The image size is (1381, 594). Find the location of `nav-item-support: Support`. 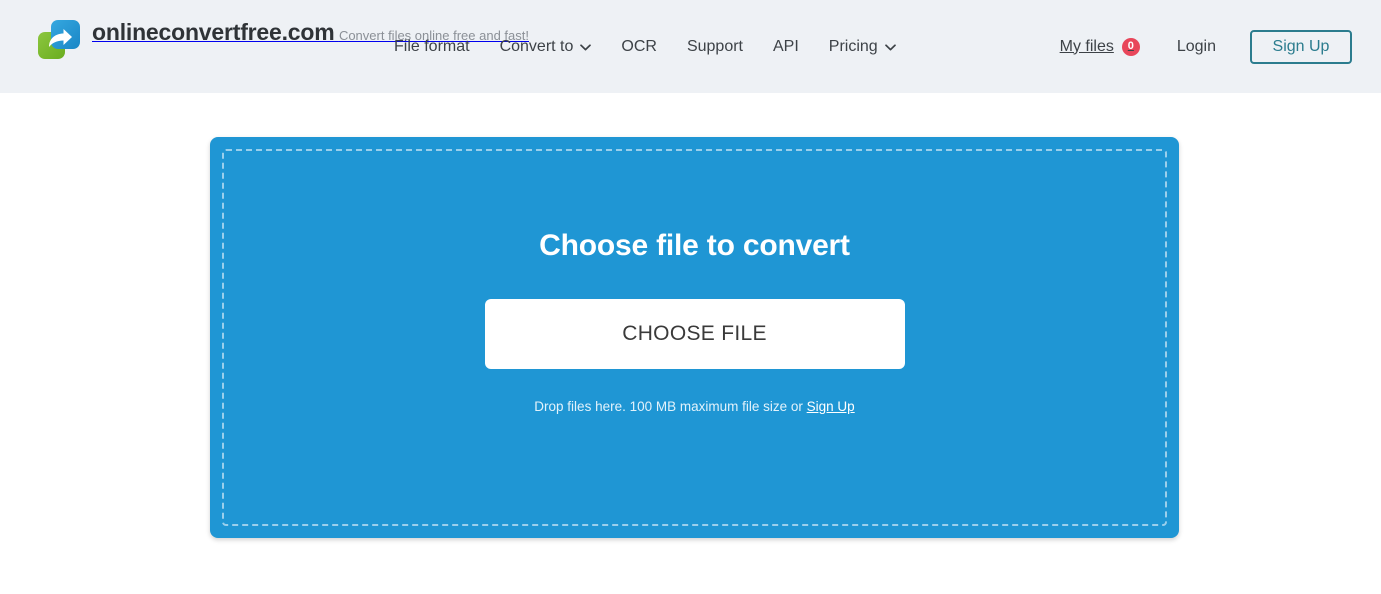

nav-item-support: Support is located at coordinates (715, 47).